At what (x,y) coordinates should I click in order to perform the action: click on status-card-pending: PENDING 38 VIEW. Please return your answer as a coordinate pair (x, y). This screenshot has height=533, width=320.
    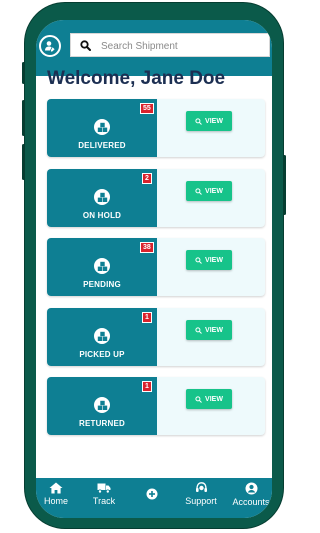
    Looking at the image, I should click on (156, 267).